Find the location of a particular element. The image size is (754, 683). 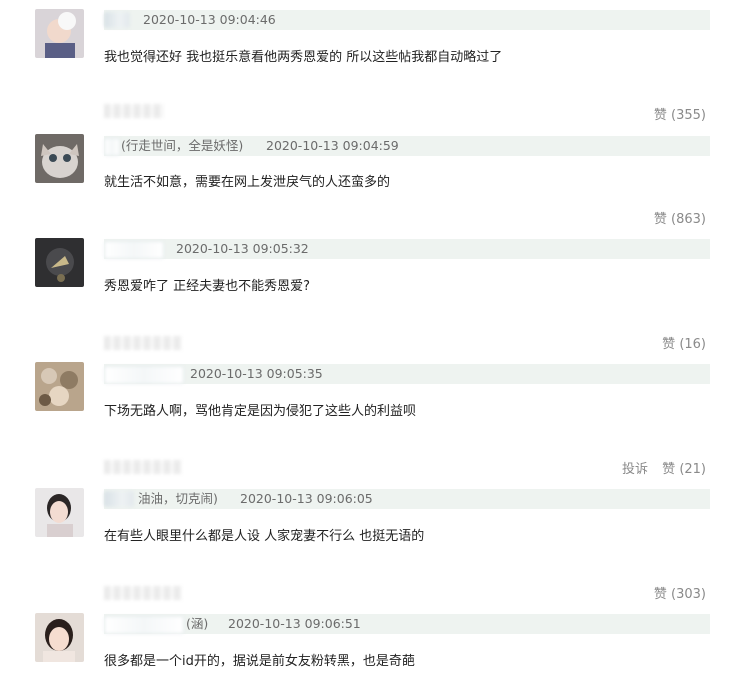

comment-actions: 赞 (355) is located at coordinates (675, 116).